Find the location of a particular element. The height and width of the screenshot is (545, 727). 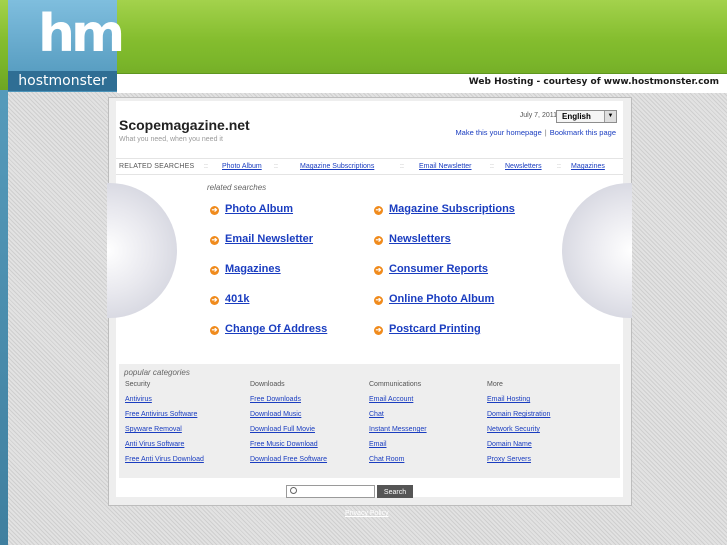

category-link: Network Security is located at coordinates (518, 433).